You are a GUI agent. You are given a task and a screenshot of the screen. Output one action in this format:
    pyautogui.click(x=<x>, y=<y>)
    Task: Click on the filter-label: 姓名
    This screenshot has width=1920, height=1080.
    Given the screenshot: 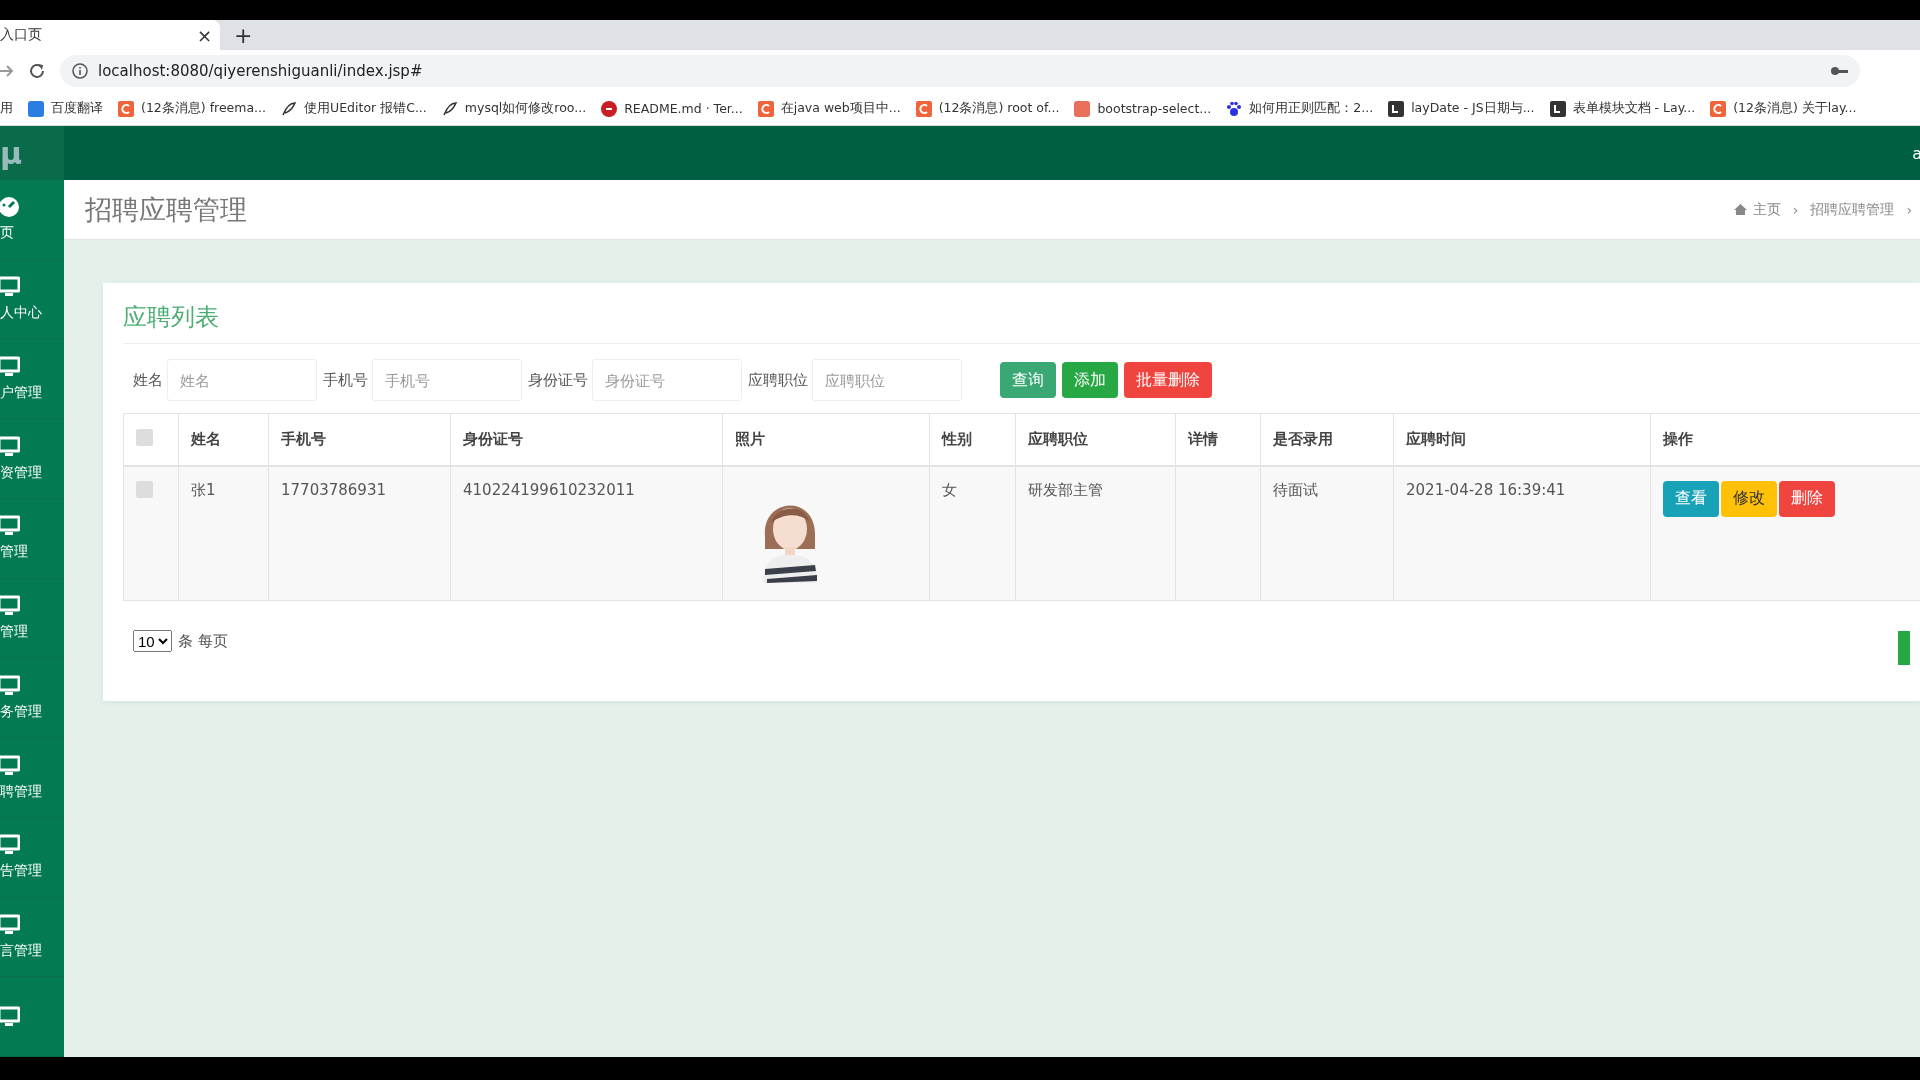 What is the action you would take?
    pyautogui.click(x=148, y=380)
    